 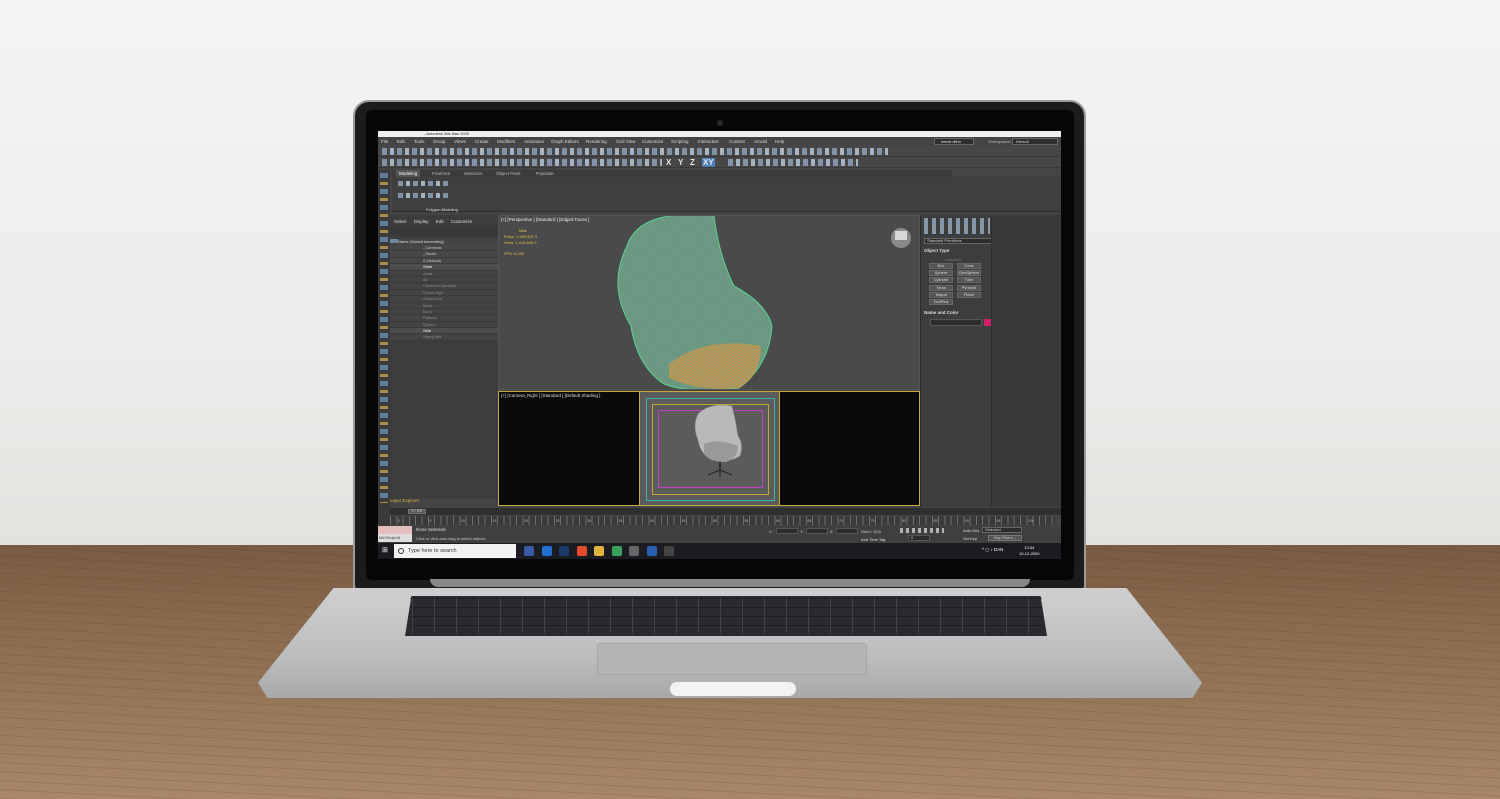 What do you see at coordinates (971, 530) in the screenshot?
I see `auto-key-button: Auto Key` at bounding box center [971, 530].